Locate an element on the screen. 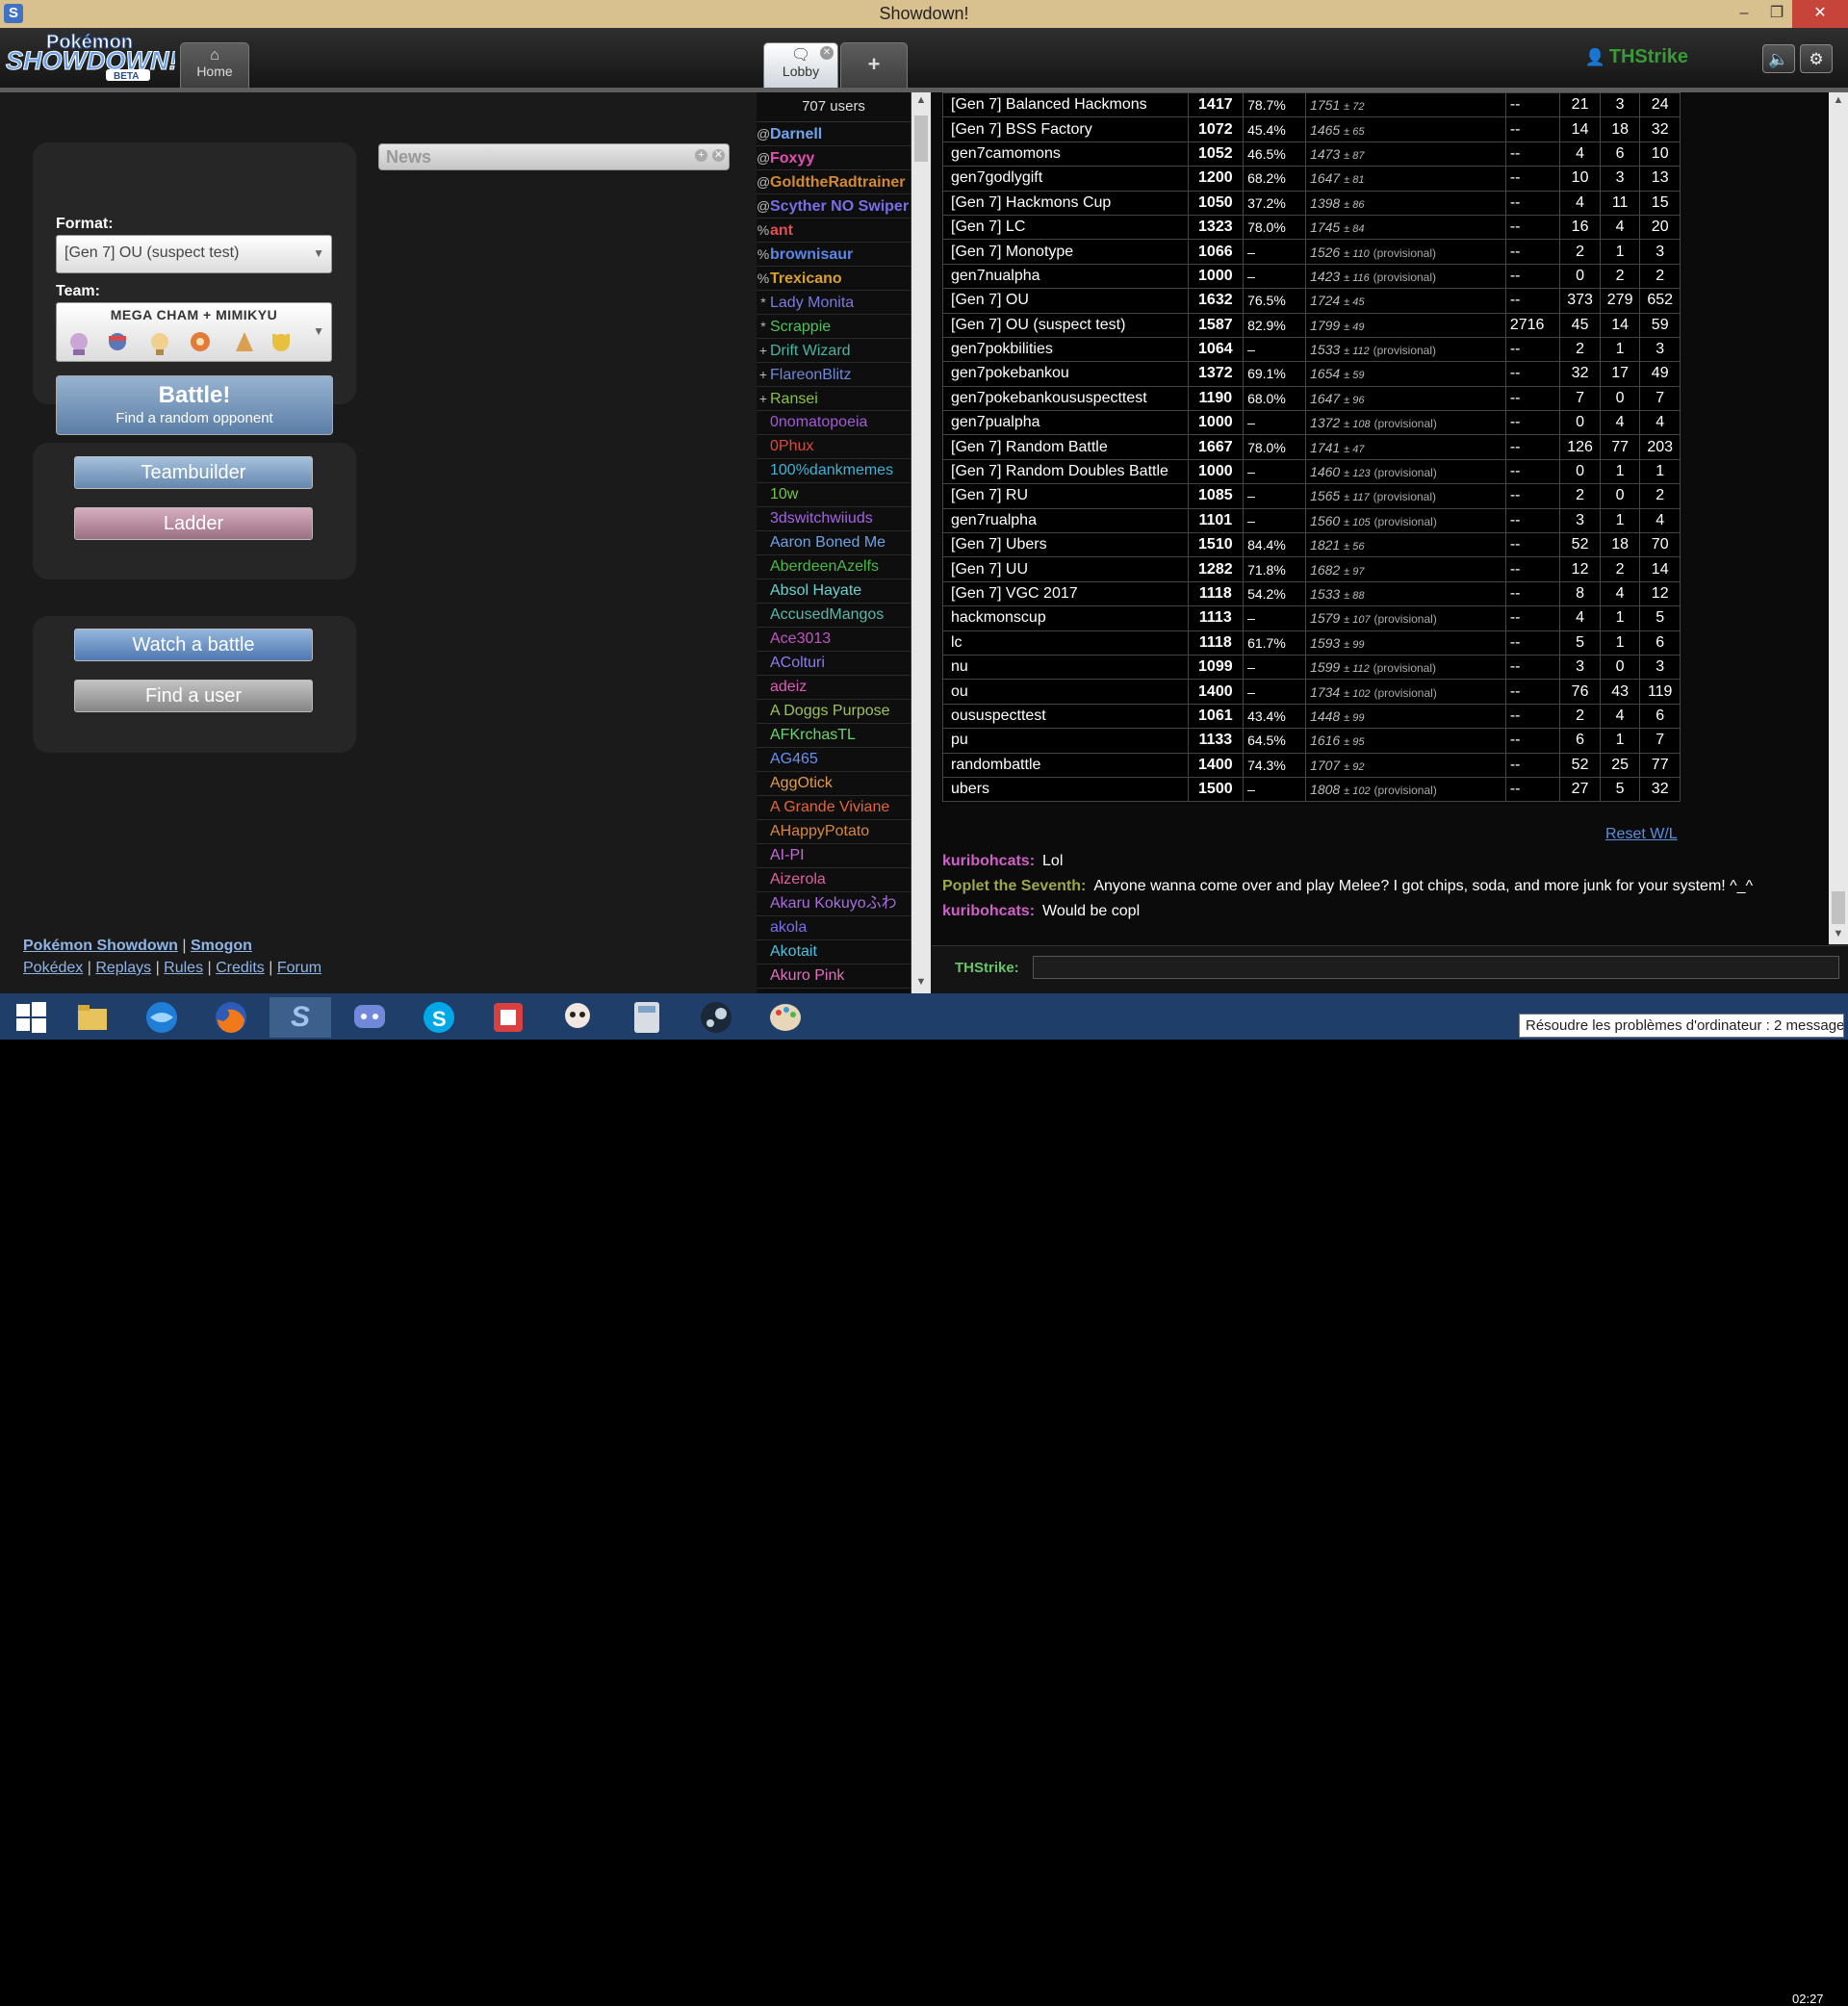  find-user-button: Find a user is located at coordinates (193, 696).